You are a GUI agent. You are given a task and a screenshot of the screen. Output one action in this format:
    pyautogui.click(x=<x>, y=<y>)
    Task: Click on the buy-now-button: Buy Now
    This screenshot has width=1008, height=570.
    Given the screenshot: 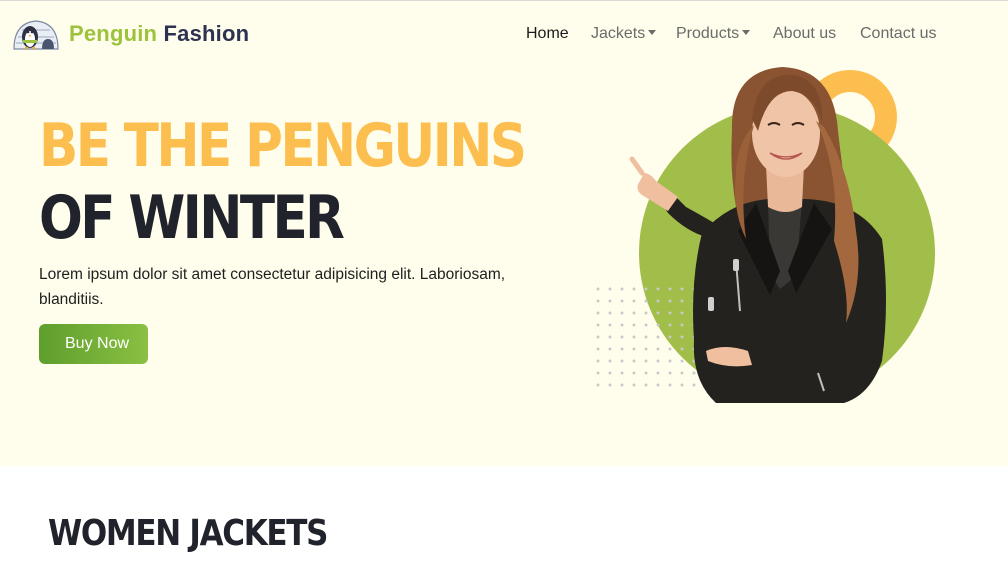 What is the action you would take?
    pyautogui.click(x=93, y=344)
    